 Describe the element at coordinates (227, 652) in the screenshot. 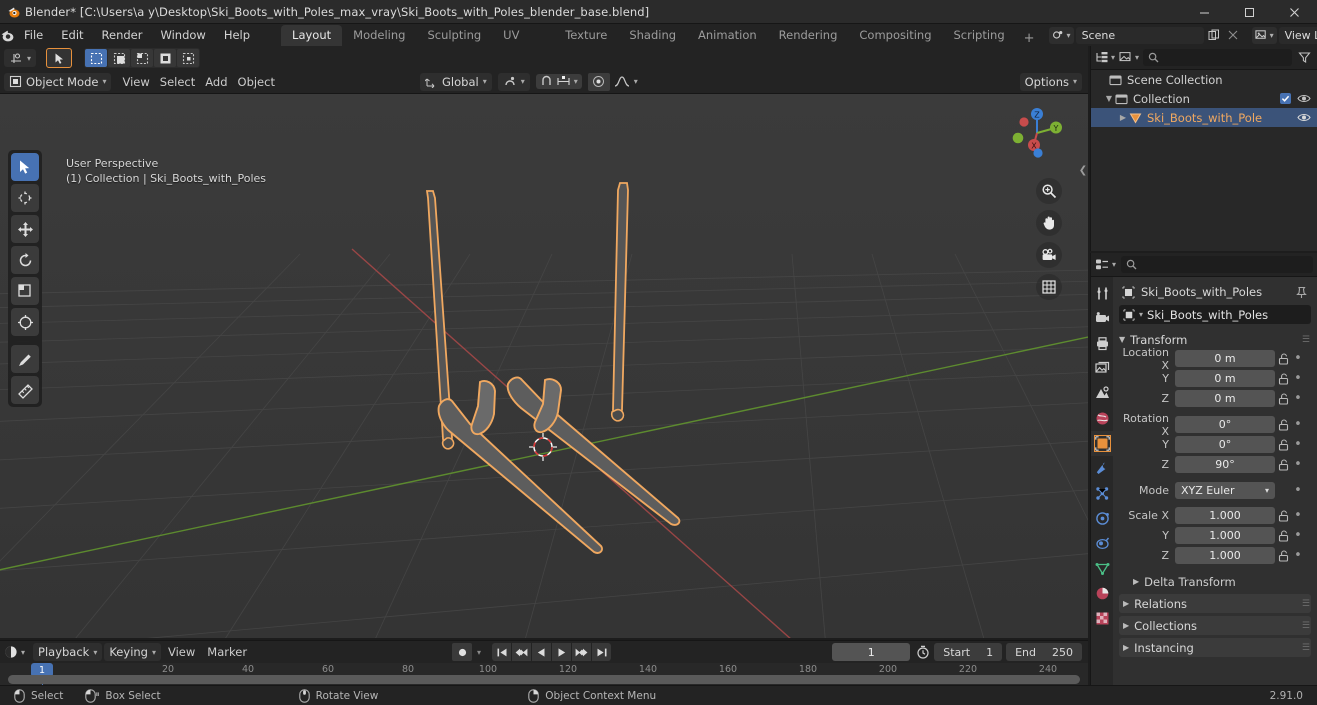

I see `timeline-menu-marker: Marker` at that location.